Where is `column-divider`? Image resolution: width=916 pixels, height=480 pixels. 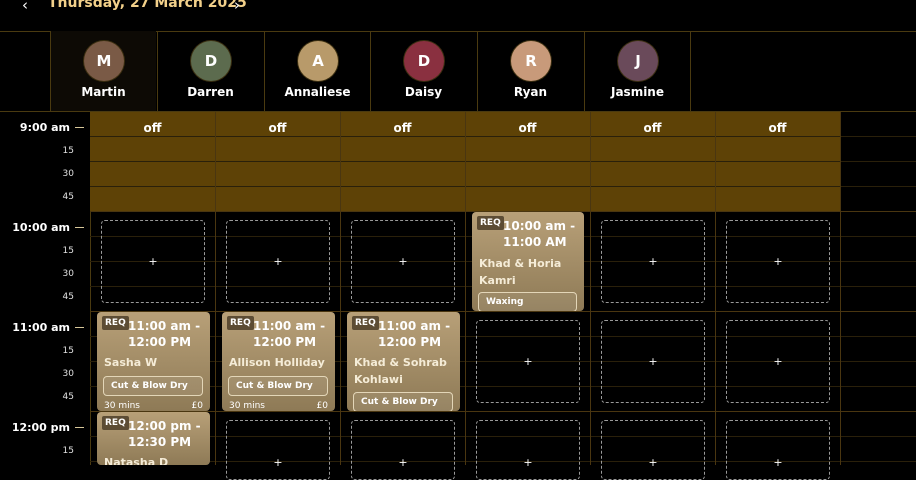
column-divider is located at coordinates (690, 71).